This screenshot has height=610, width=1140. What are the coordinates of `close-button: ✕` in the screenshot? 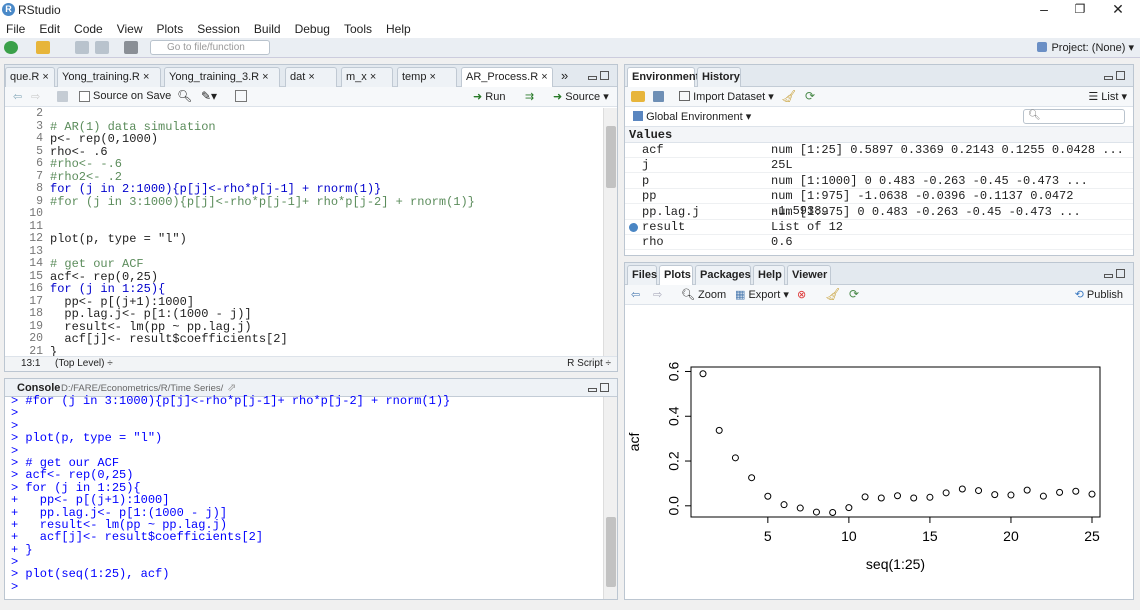 It's located at (1118, 10).